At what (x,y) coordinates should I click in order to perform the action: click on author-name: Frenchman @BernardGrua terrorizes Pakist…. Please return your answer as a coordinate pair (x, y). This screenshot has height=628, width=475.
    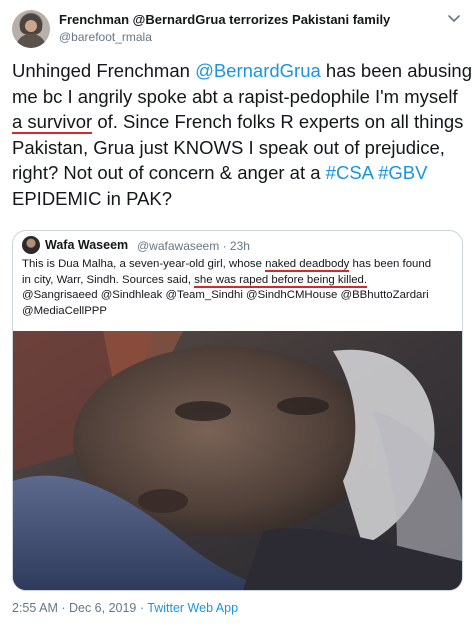
    Looking at the image, I should click on (224, 19).